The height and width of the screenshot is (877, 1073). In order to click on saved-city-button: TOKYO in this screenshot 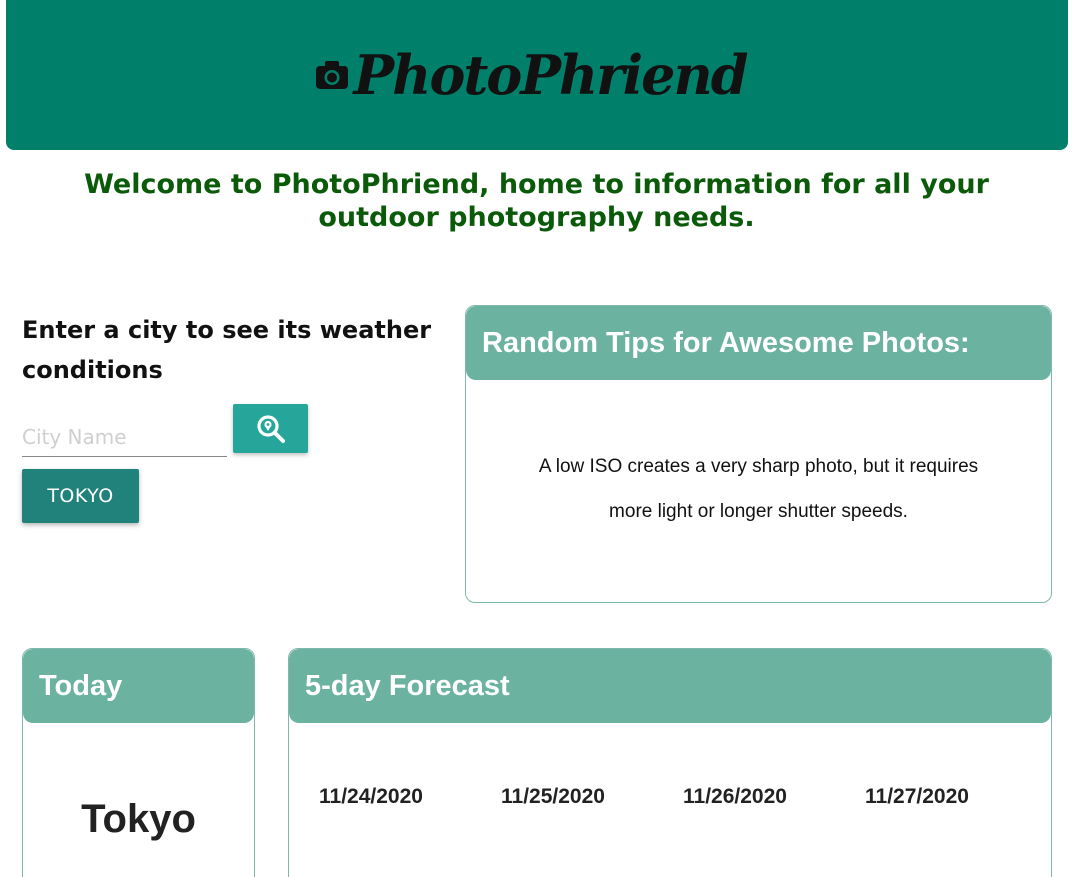, I will do `click(80, 496)`.